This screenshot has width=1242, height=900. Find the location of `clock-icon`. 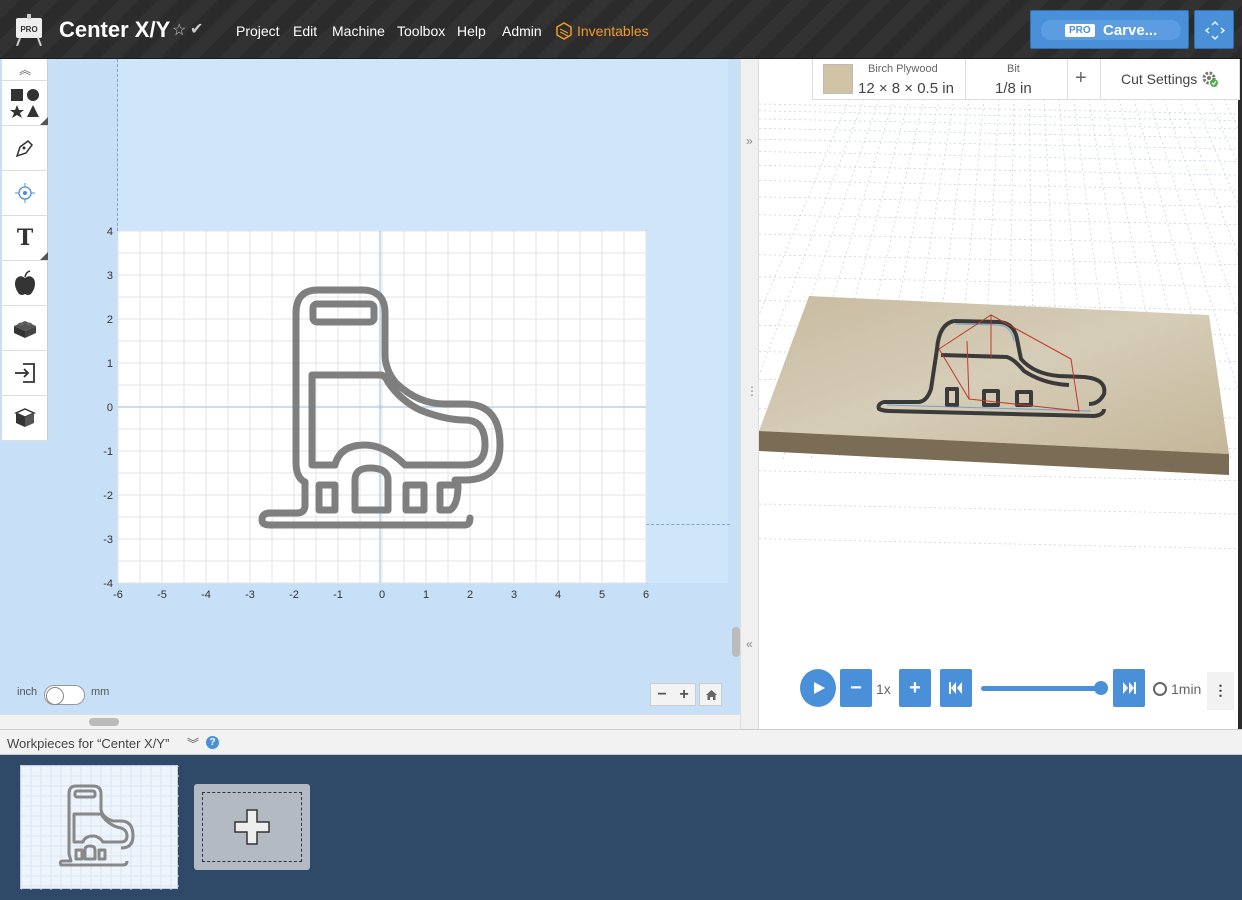

clock-icon is located at coordinates (1160, 689).